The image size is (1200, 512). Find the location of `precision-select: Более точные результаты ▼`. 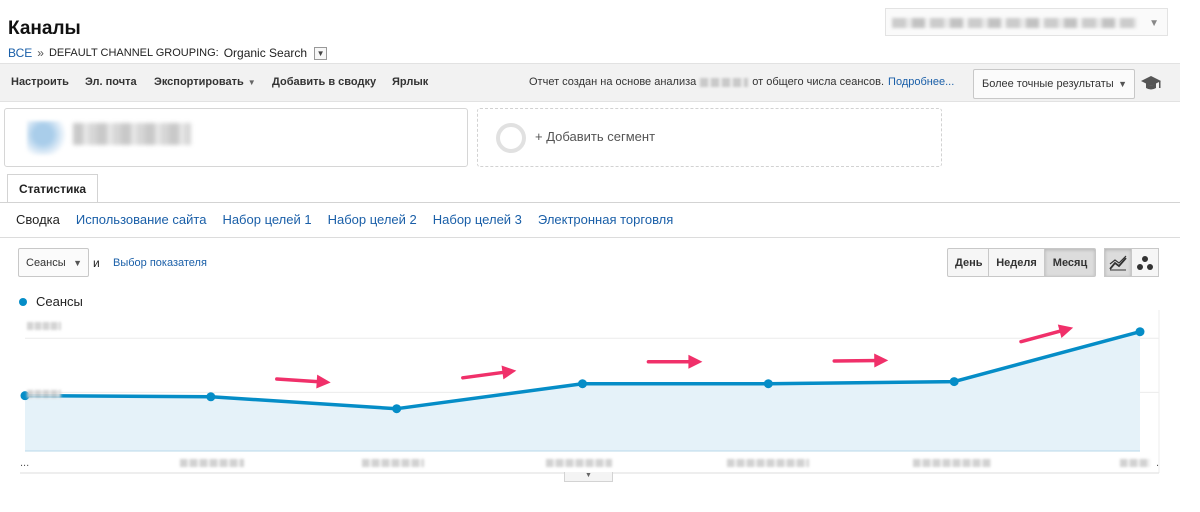

precision-select: Более точные результаты ▼ is located at coordinates (1054, 84).